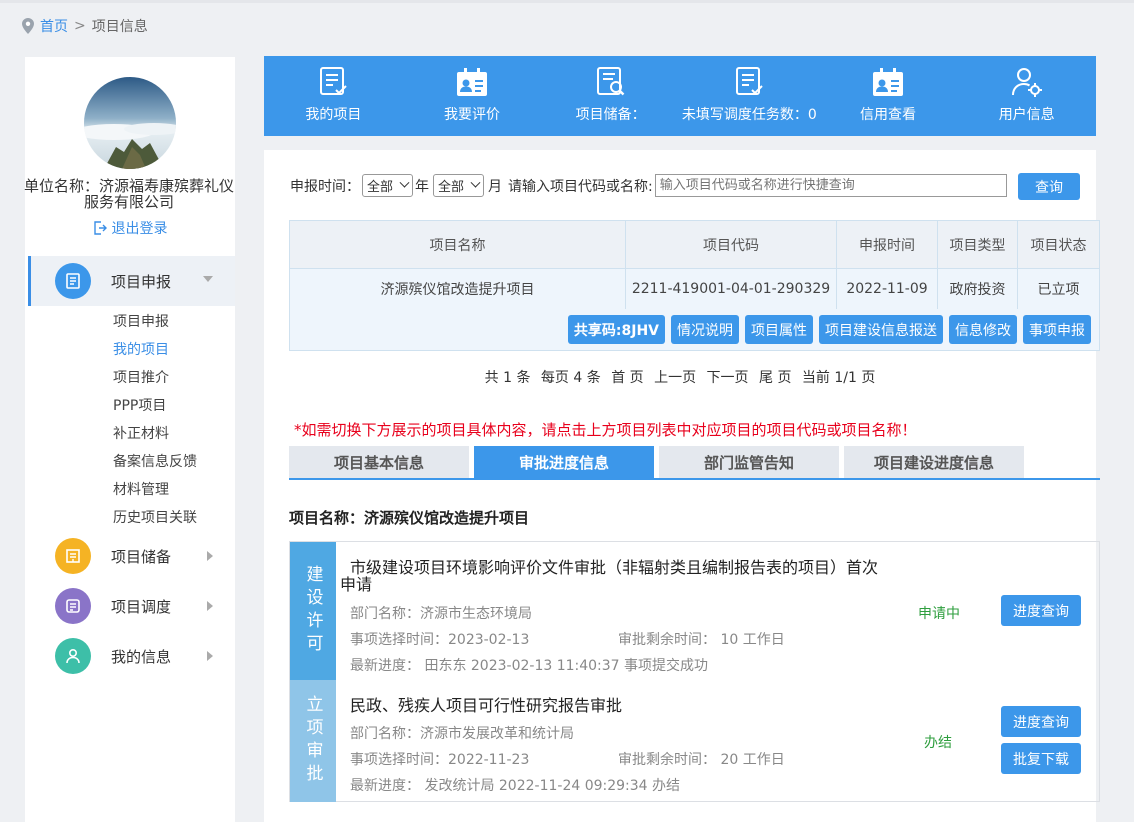 The width and height of the screenshot is (1134, 822). Describe the element at coordinates (616, 329) in the screenshot. I see `share-code-button: 共享码:8JHV` at that location.